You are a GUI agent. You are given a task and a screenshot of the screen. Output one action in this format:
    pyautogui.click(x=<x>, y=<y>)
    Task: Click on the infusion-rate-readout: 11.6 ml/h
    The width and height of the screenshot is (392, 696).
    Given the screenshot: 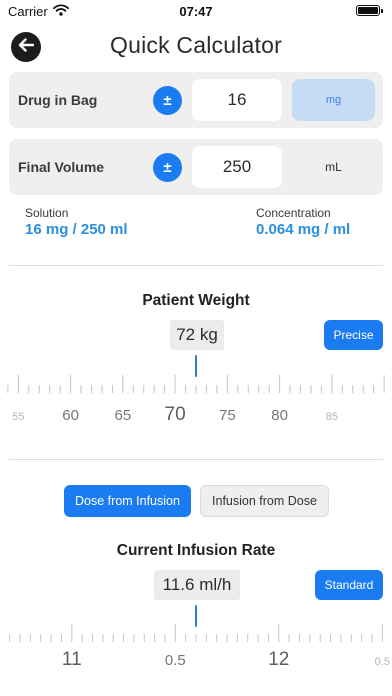 What is the action you would take?
    pyautogui.click(x=197, y=585)
    